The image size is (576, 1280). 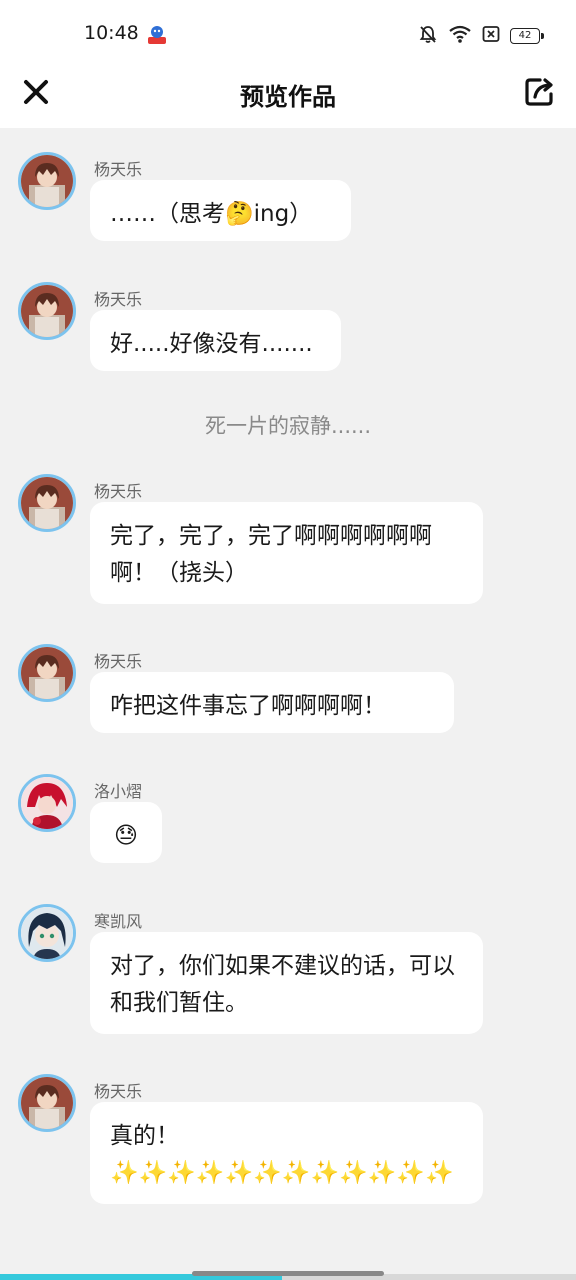 I want to click on sender-name: 寒凯风, so click(x=118, y=921).